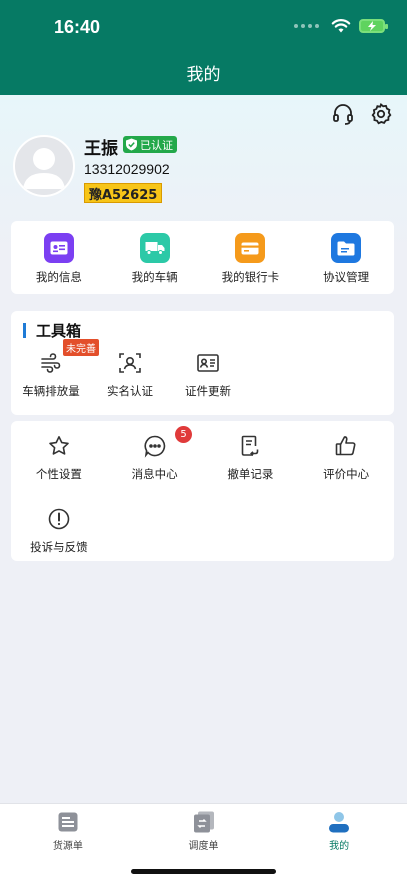  I want to click on quick-links-card: 我的信息 我的车辆 我的银行卡 协议管理, so click(202, 257).